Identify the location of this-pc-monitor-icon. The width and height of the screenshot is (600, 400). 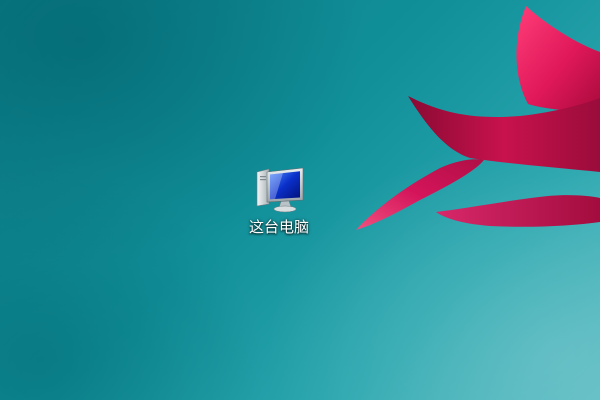
(280, 190).